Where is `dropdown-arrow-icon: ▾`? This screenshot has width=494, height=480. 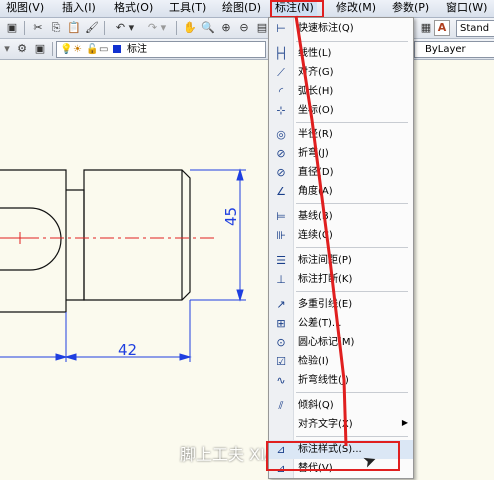
dropdown-arrow-icon: ▾ is located at coordinates (7, 49).